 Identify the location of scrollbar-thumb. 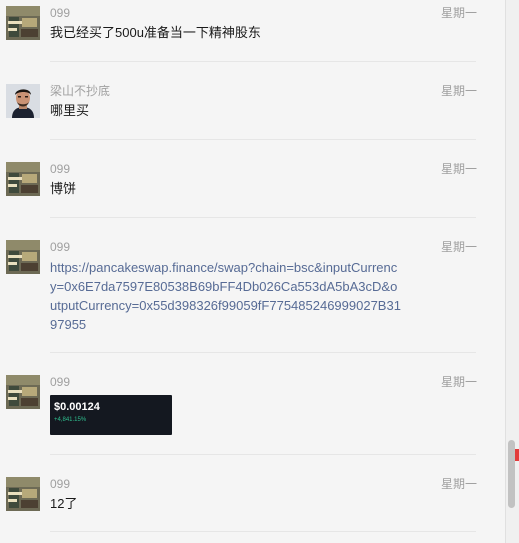
(511, 474).